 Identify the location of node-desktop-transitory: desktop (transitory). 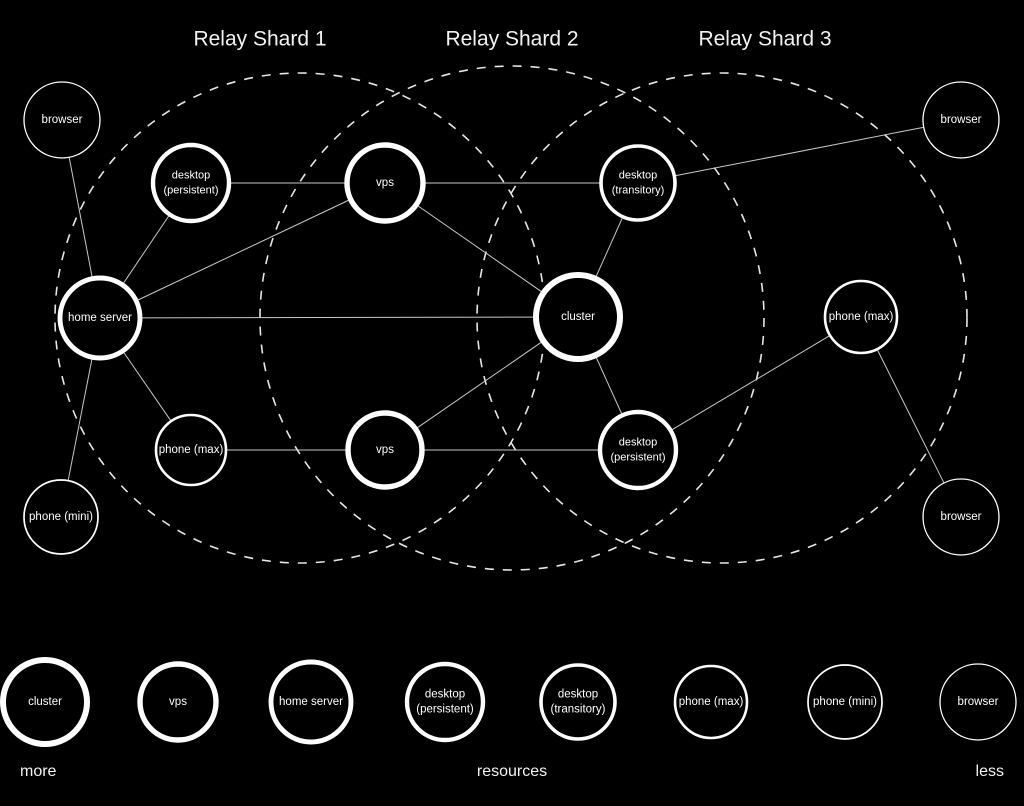
(638, 183).